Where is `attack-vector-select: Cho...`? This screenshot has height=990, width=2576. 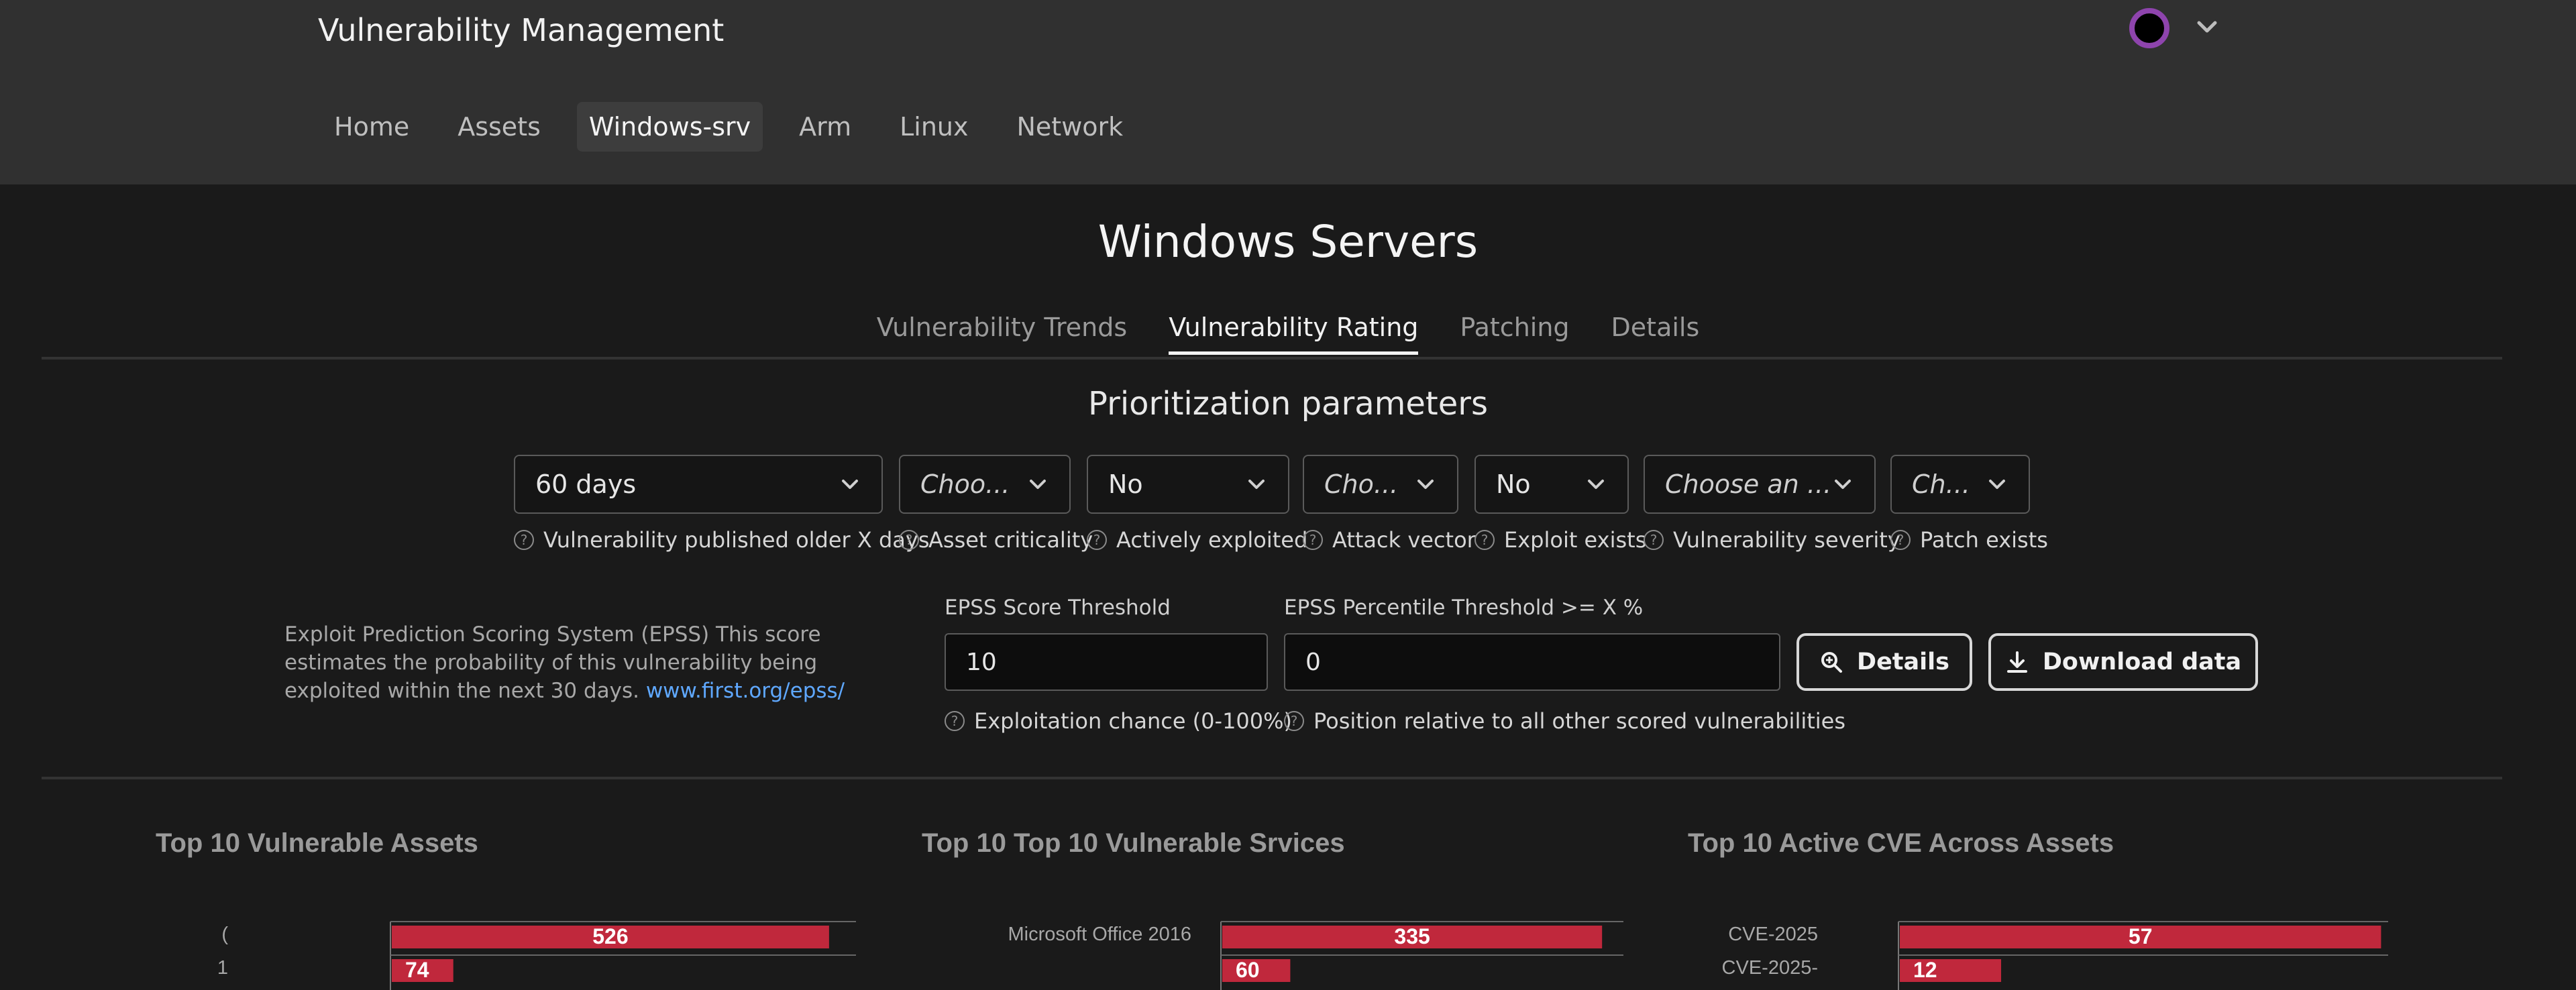
attack-vector-select: Cho... is located at coordinates (1380, 485).